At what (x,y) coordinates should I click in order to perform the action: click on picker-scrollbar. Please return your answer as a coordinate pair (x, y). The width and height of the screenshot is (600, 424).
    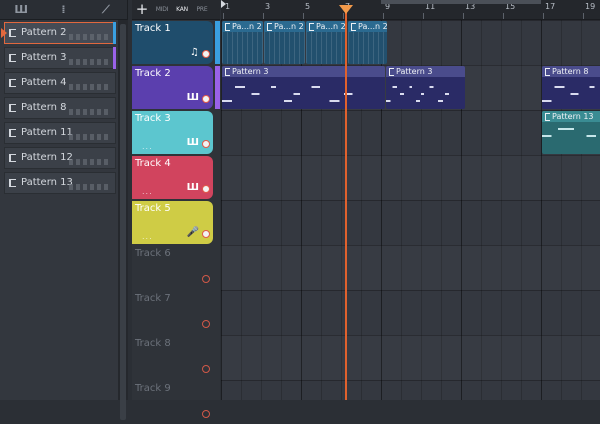
    Looking at the image, I should click on (123, 220).